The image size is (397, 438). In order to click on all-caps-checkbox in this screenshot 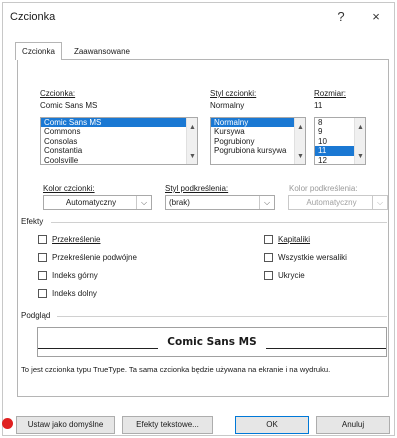, I will do `click(268, 257)`.